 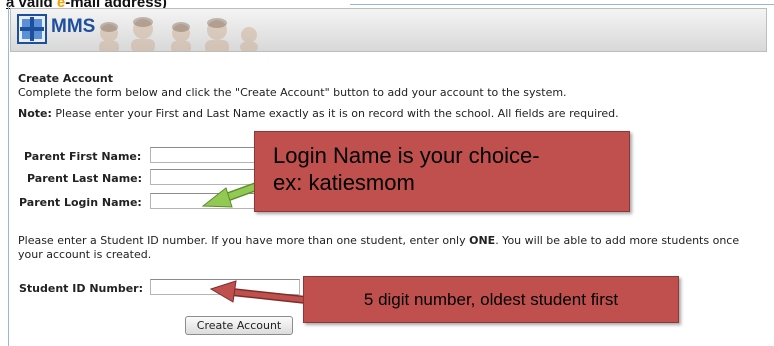 What do you see at coordinates (406, 155) in the screenshot?
I see `login-callout-line1: Login Name is your choice-` at bounding box center [406, 155].